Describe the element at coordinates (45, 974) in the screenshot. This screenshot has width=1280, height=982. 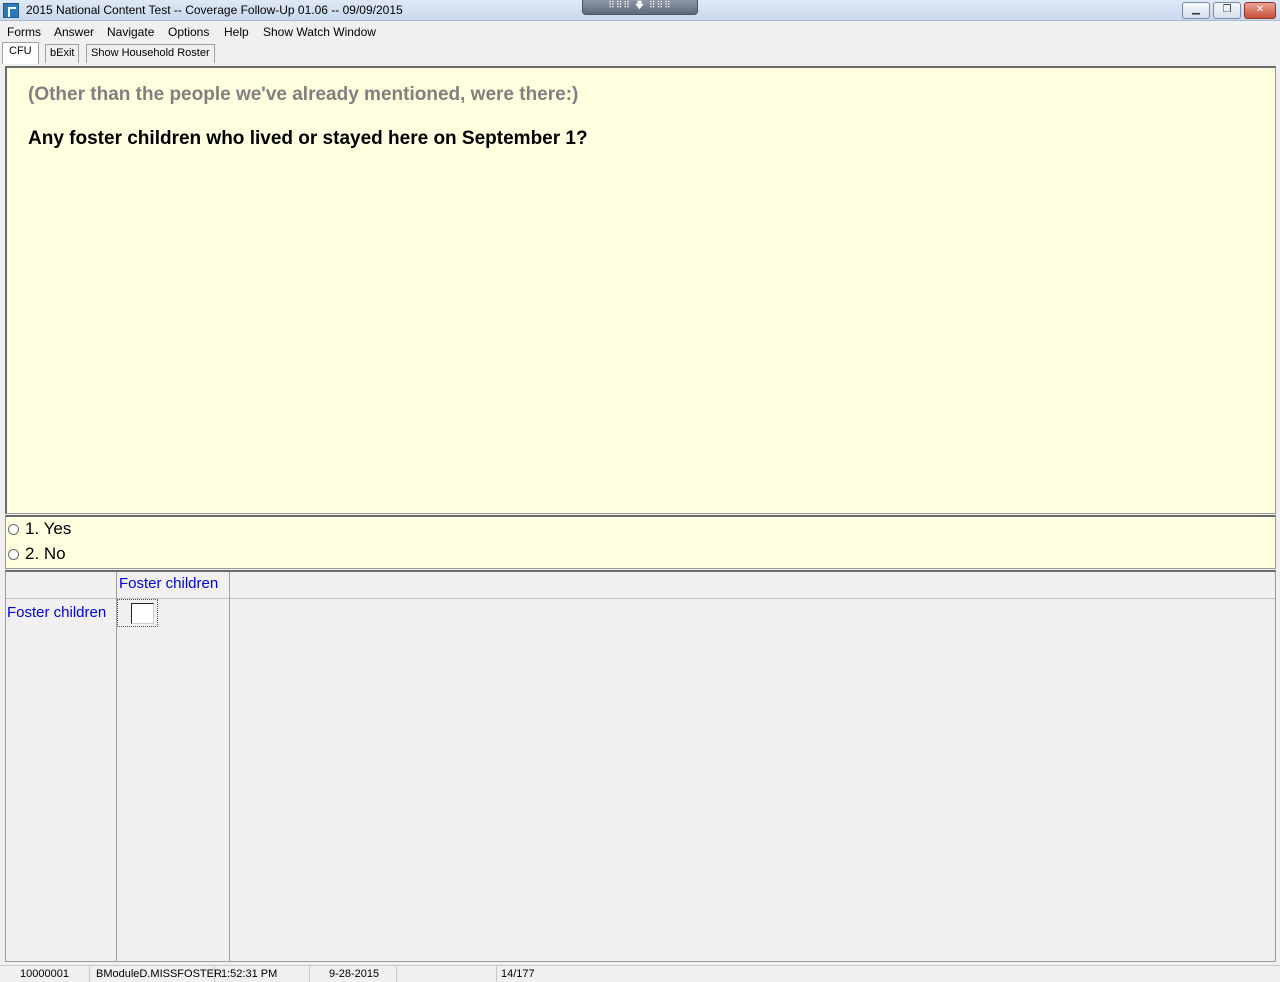
I see `status-case-id: 10000001` at that location.